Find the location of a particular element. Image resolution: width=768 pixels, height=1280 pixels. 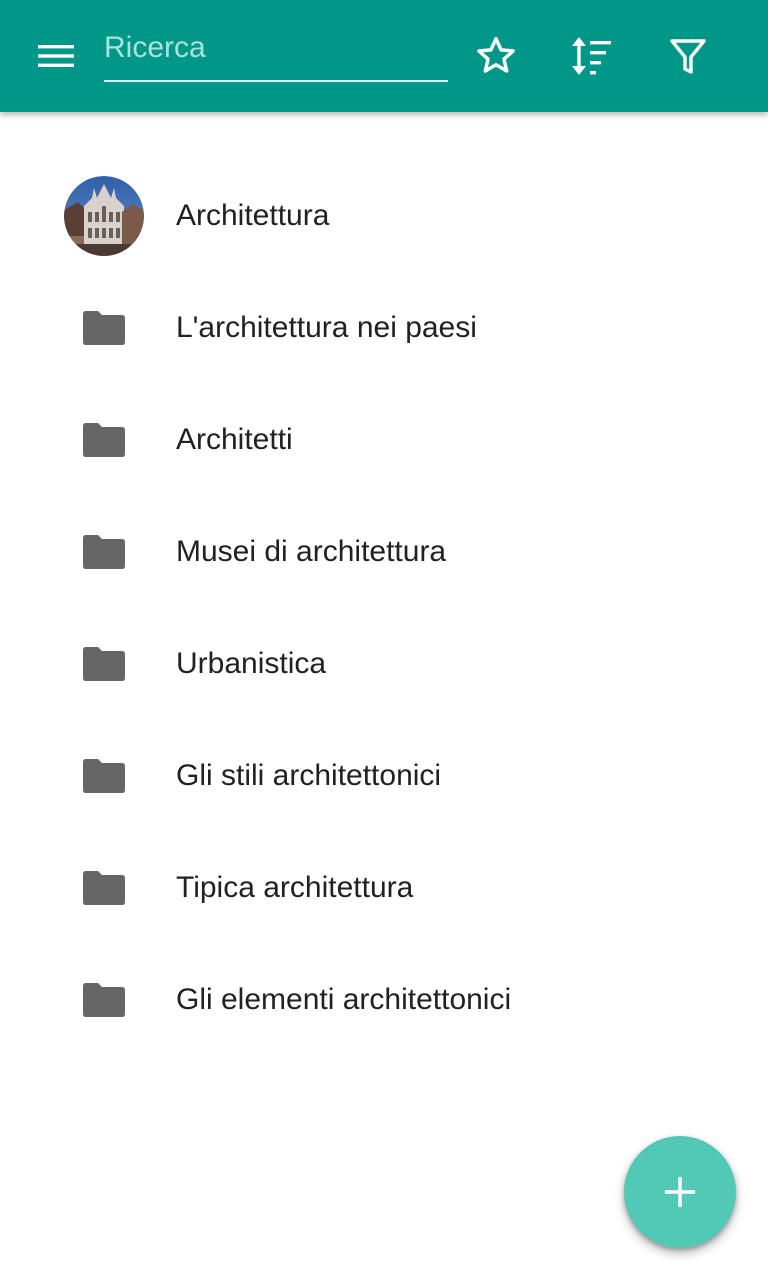

search-field is located at coordinates (276, 52).